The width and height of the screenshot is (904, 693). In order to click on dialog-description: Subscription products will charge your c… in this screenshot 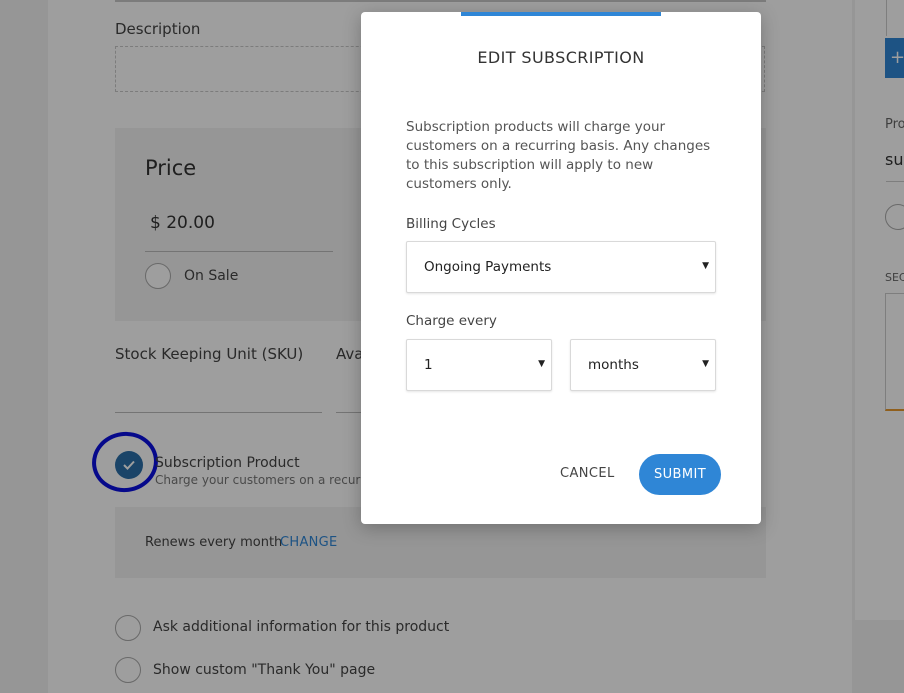, I will do `click(558, 155)`.